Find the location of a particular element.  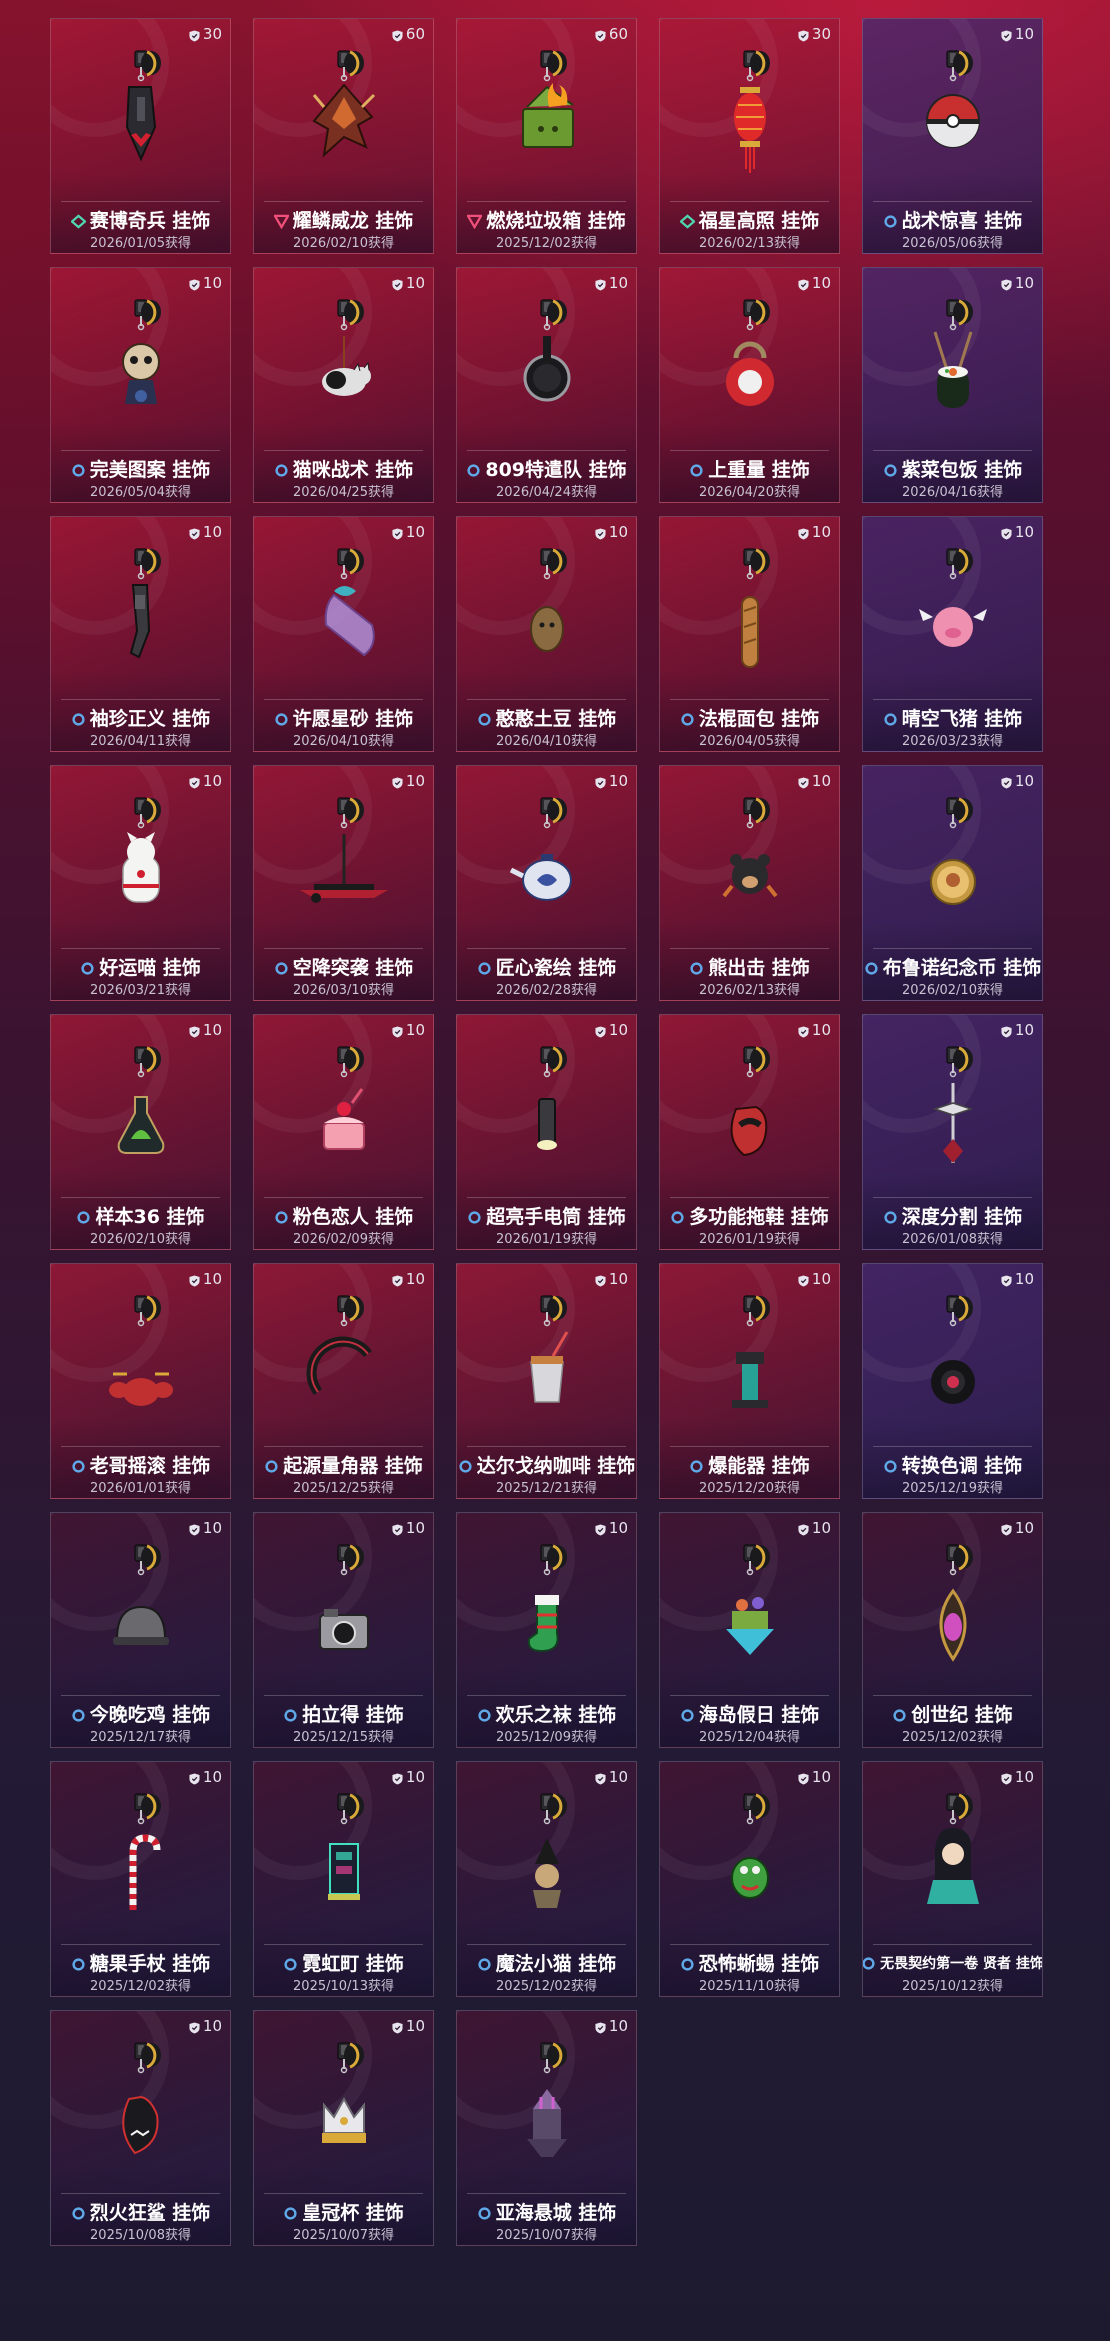

charm-card: 10 熊出击 挂饰 2026/02/13获得 is located at coordinates (749, 883).